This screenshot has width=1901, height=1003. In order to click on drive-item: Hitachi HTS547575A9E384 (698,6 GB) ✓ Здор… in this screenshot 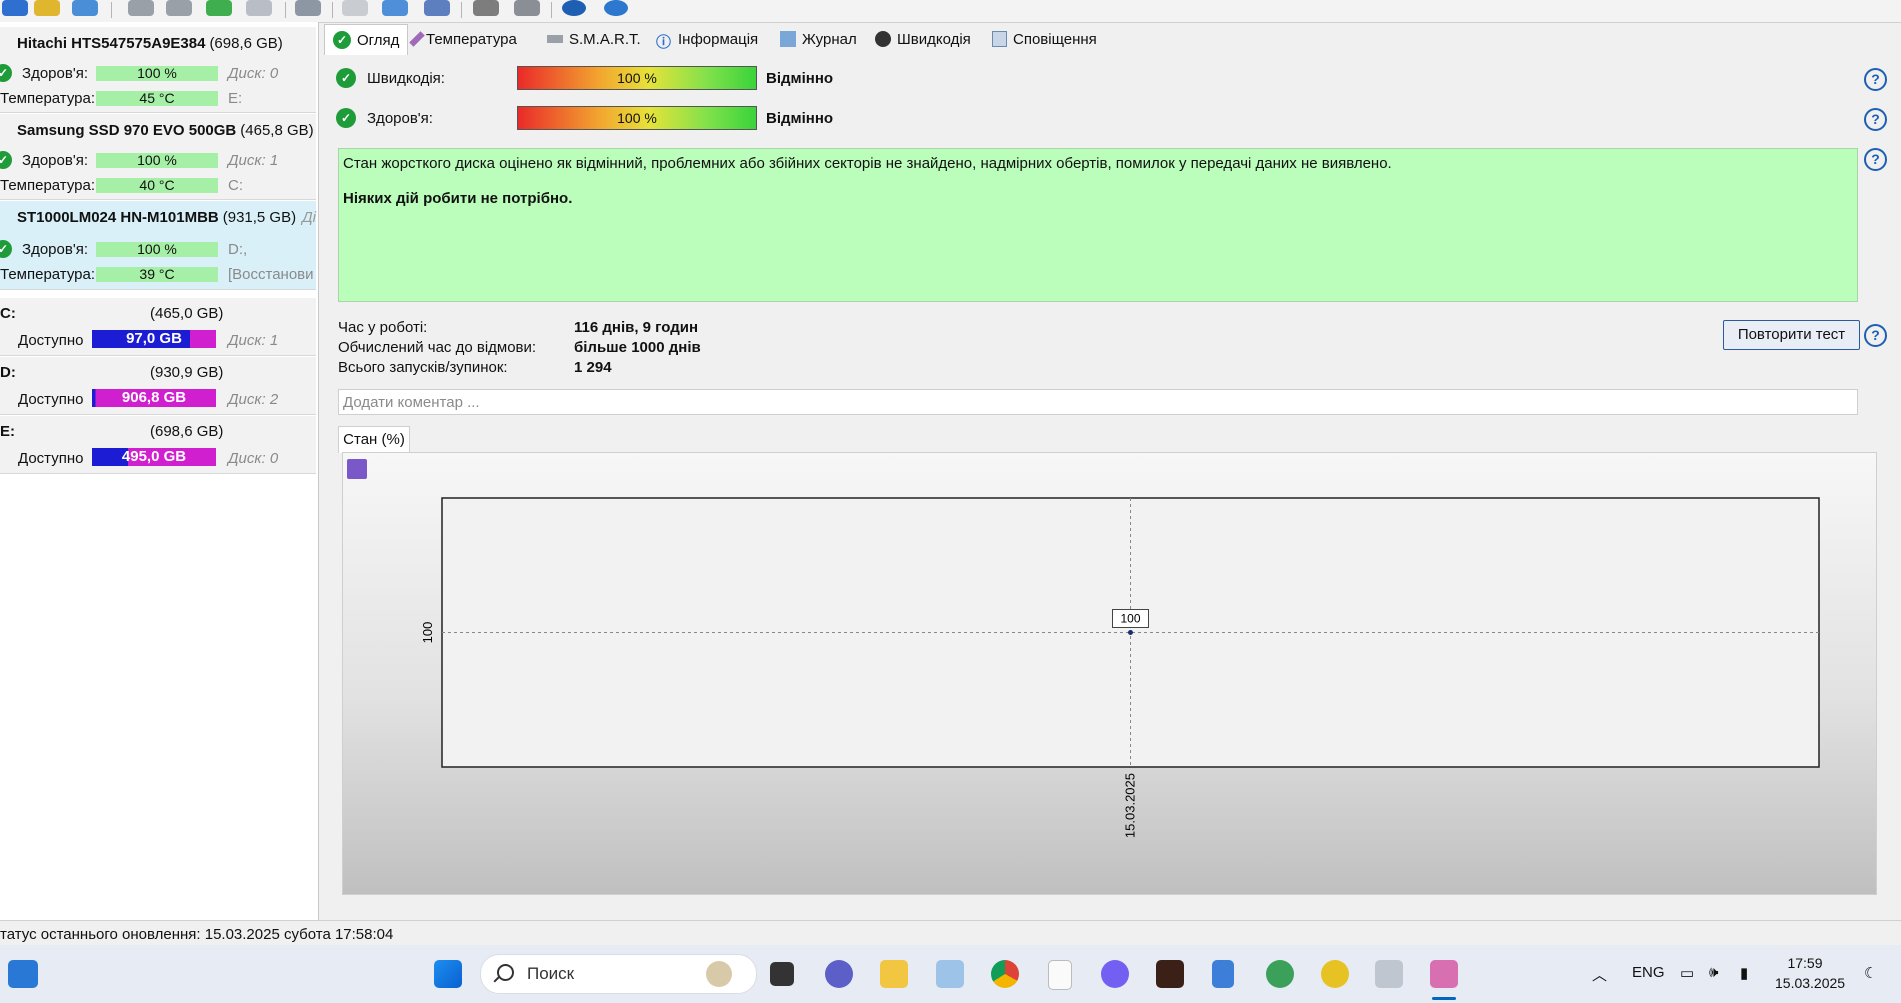, I will do `click(158, 70)`.